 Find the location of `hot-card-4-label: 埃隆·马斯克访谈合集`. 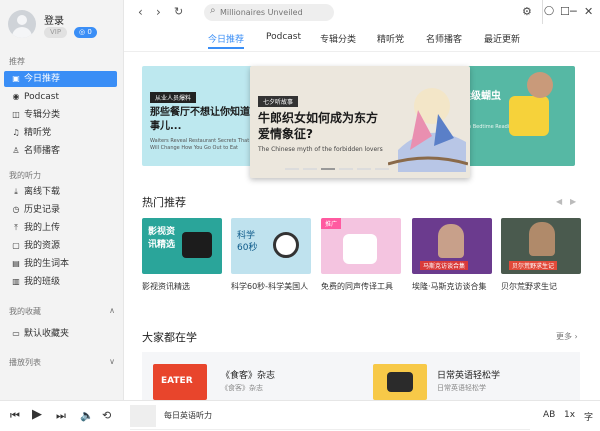

hot-card-4-label: 埃隆·马斯克访谈合集 is located at coordinates (456, 287).